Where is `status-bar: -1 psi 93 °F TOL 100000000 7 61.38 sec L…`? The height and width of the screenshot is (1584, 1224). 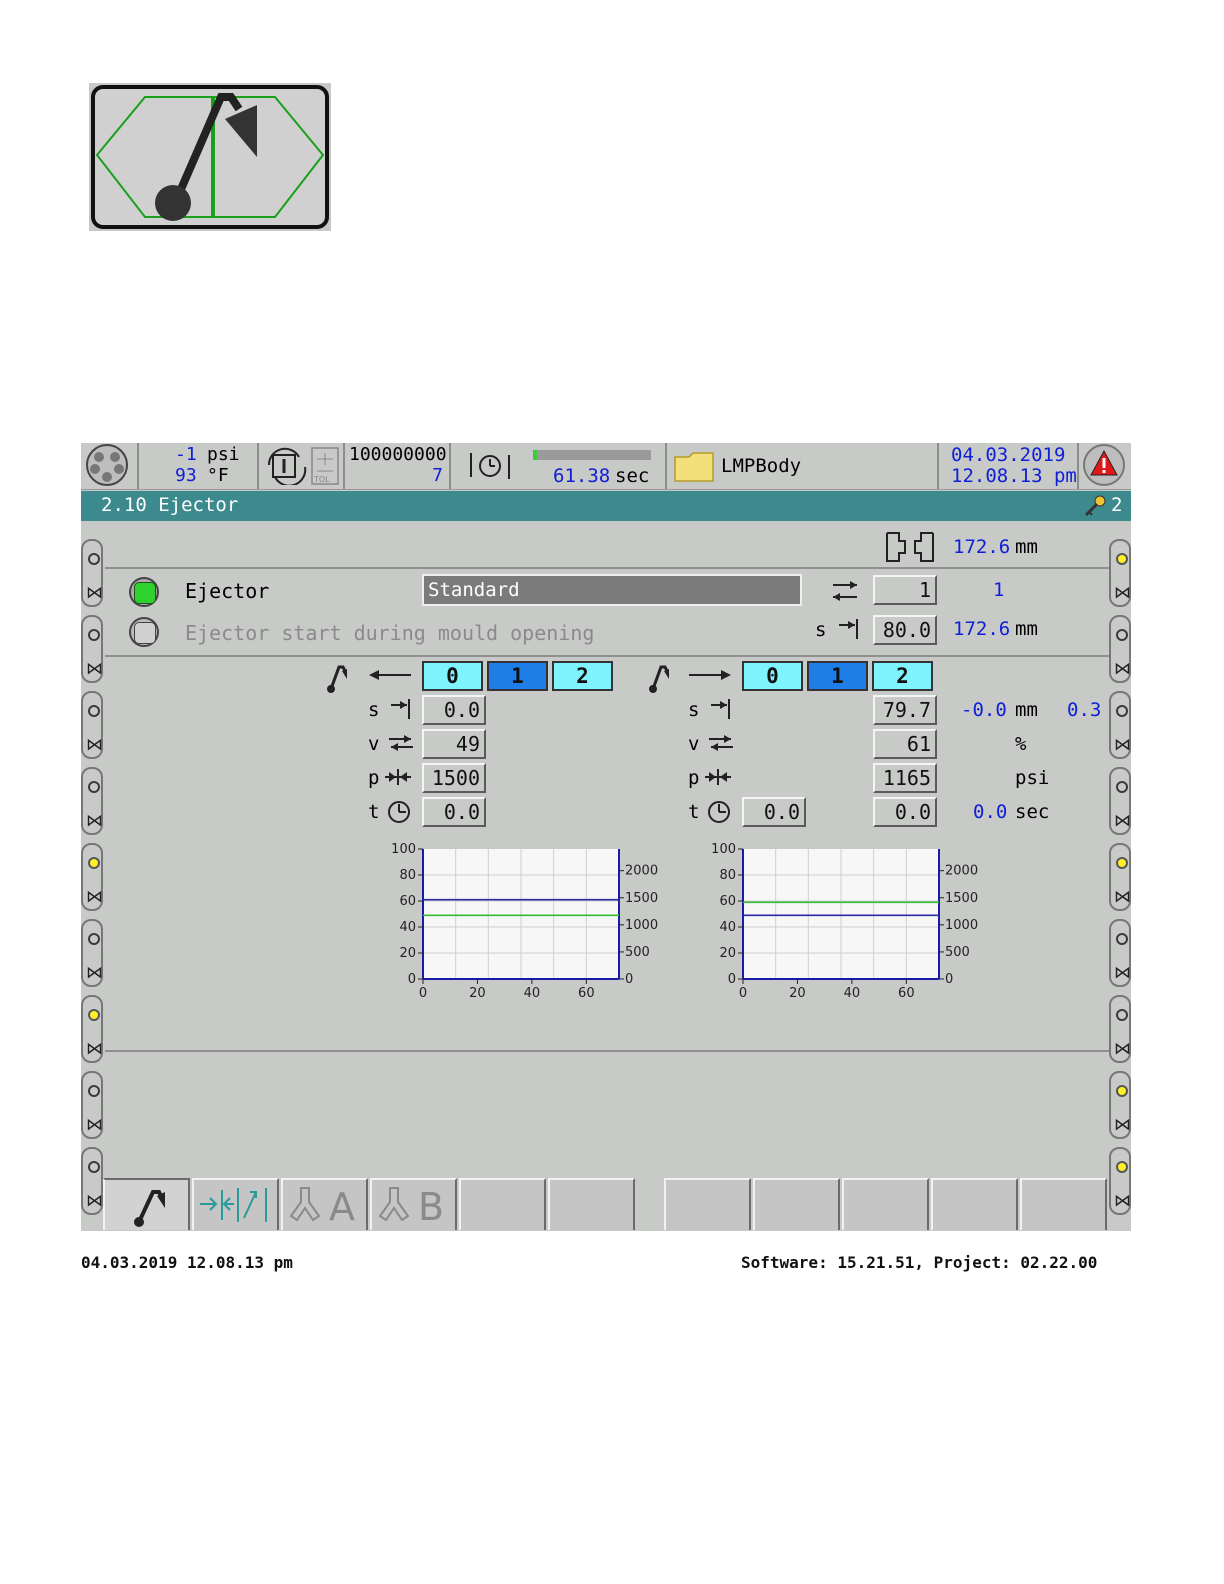 status-bar: -1 psi 93 °F TOL 100000000 7 61.38 sec L… is located at coordinates (606, 466).